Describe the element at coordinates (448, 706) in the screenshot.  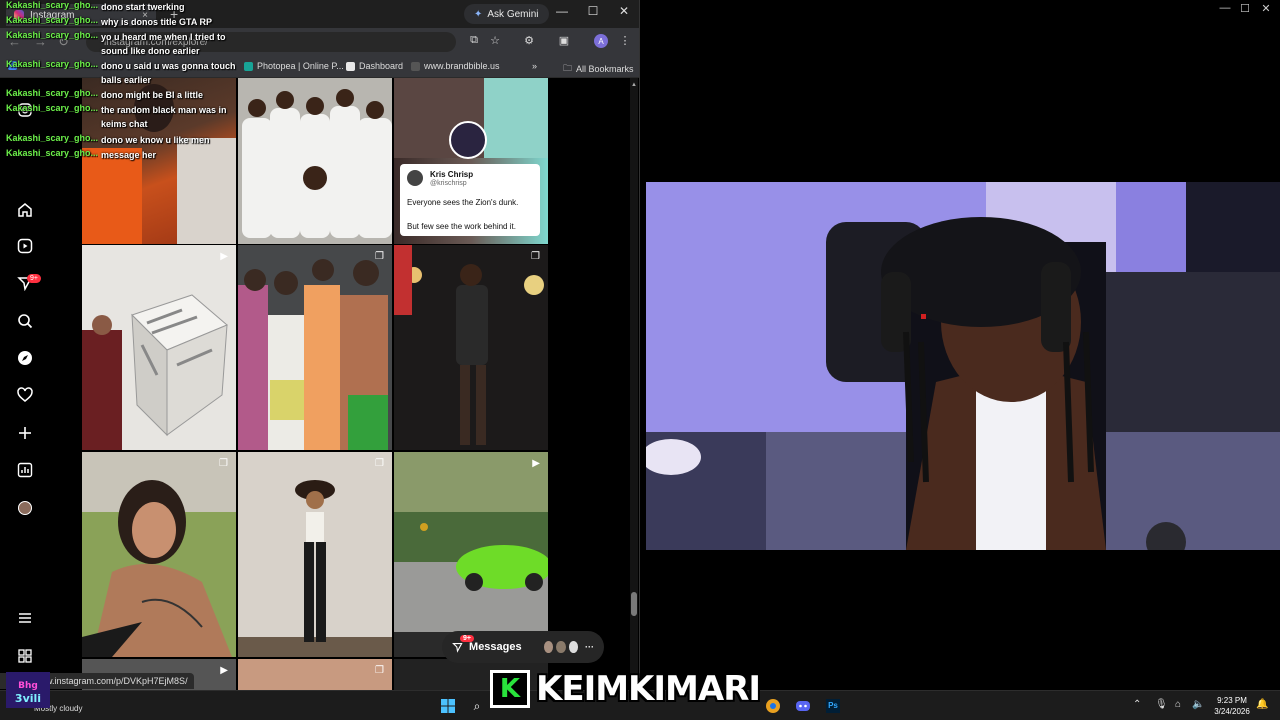
I see `windows-start-icon` at that location.